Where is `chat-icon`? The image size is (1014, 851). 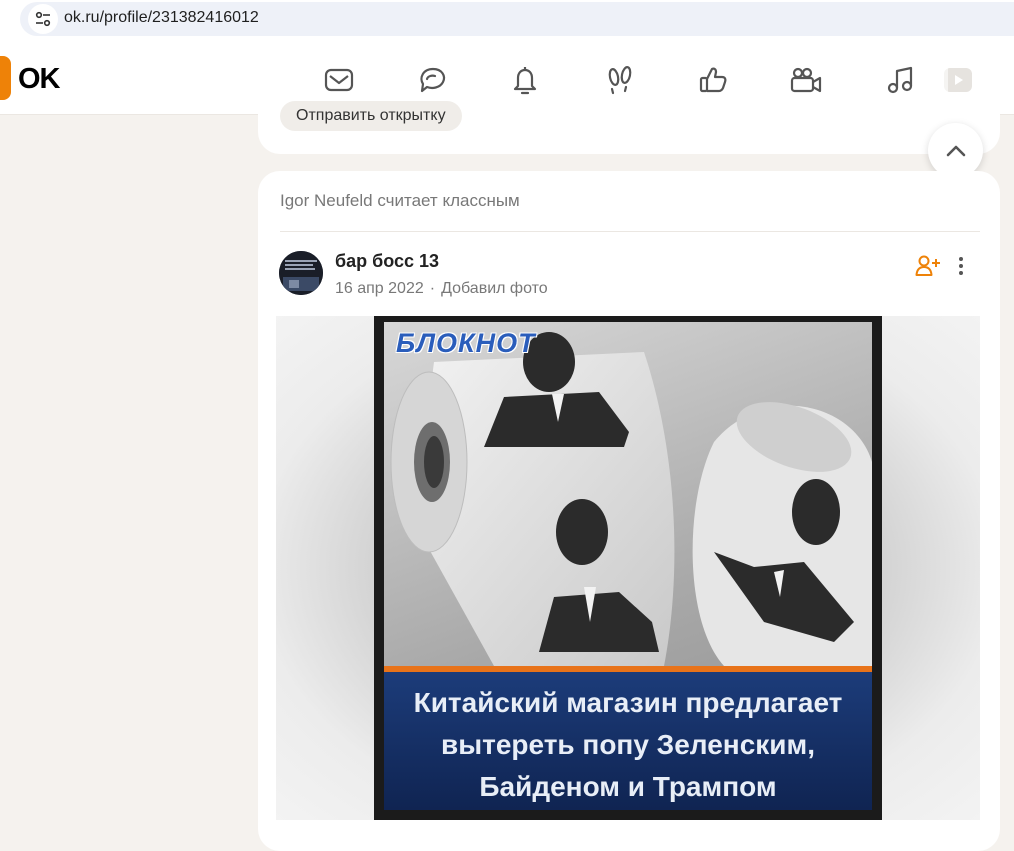
chat-icon is located at coordinates (432, 80).